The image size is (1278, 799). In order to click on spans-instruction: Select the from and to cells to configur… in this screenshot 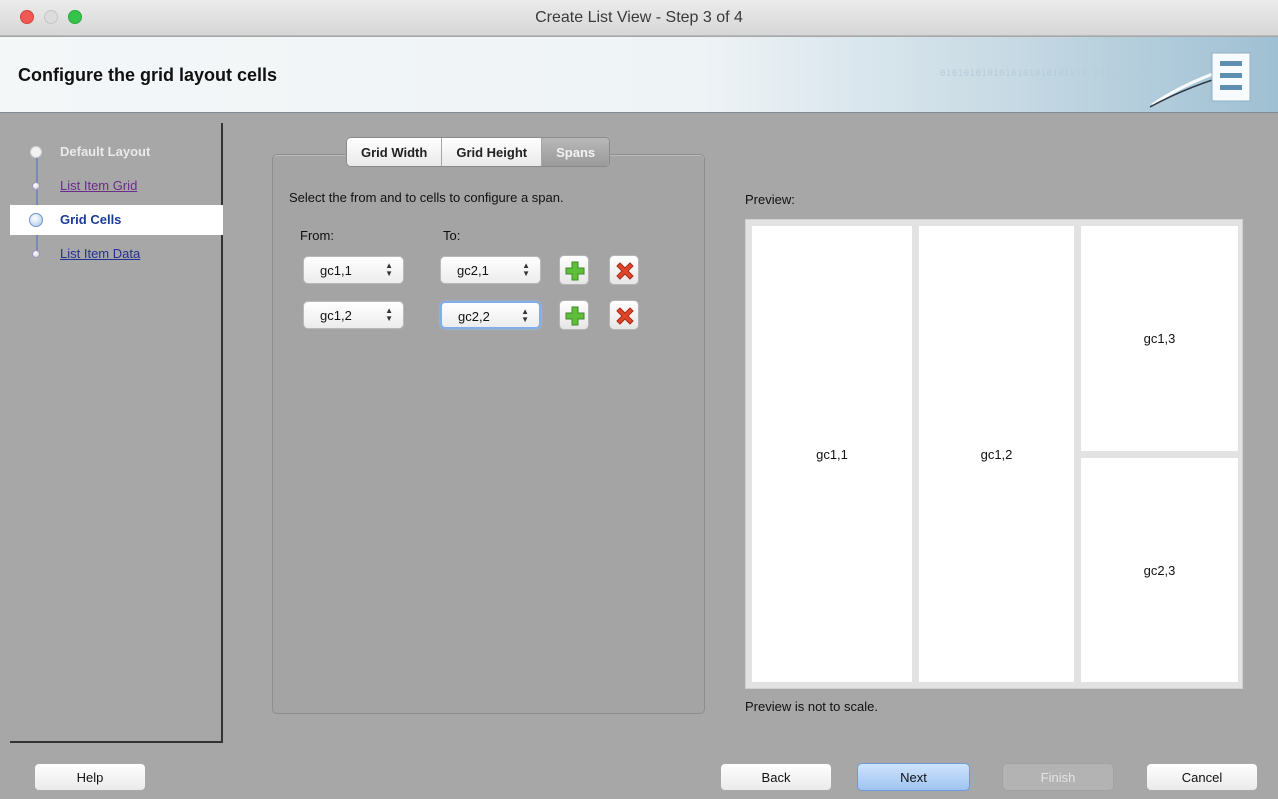, I will do `click(426, 197)`.